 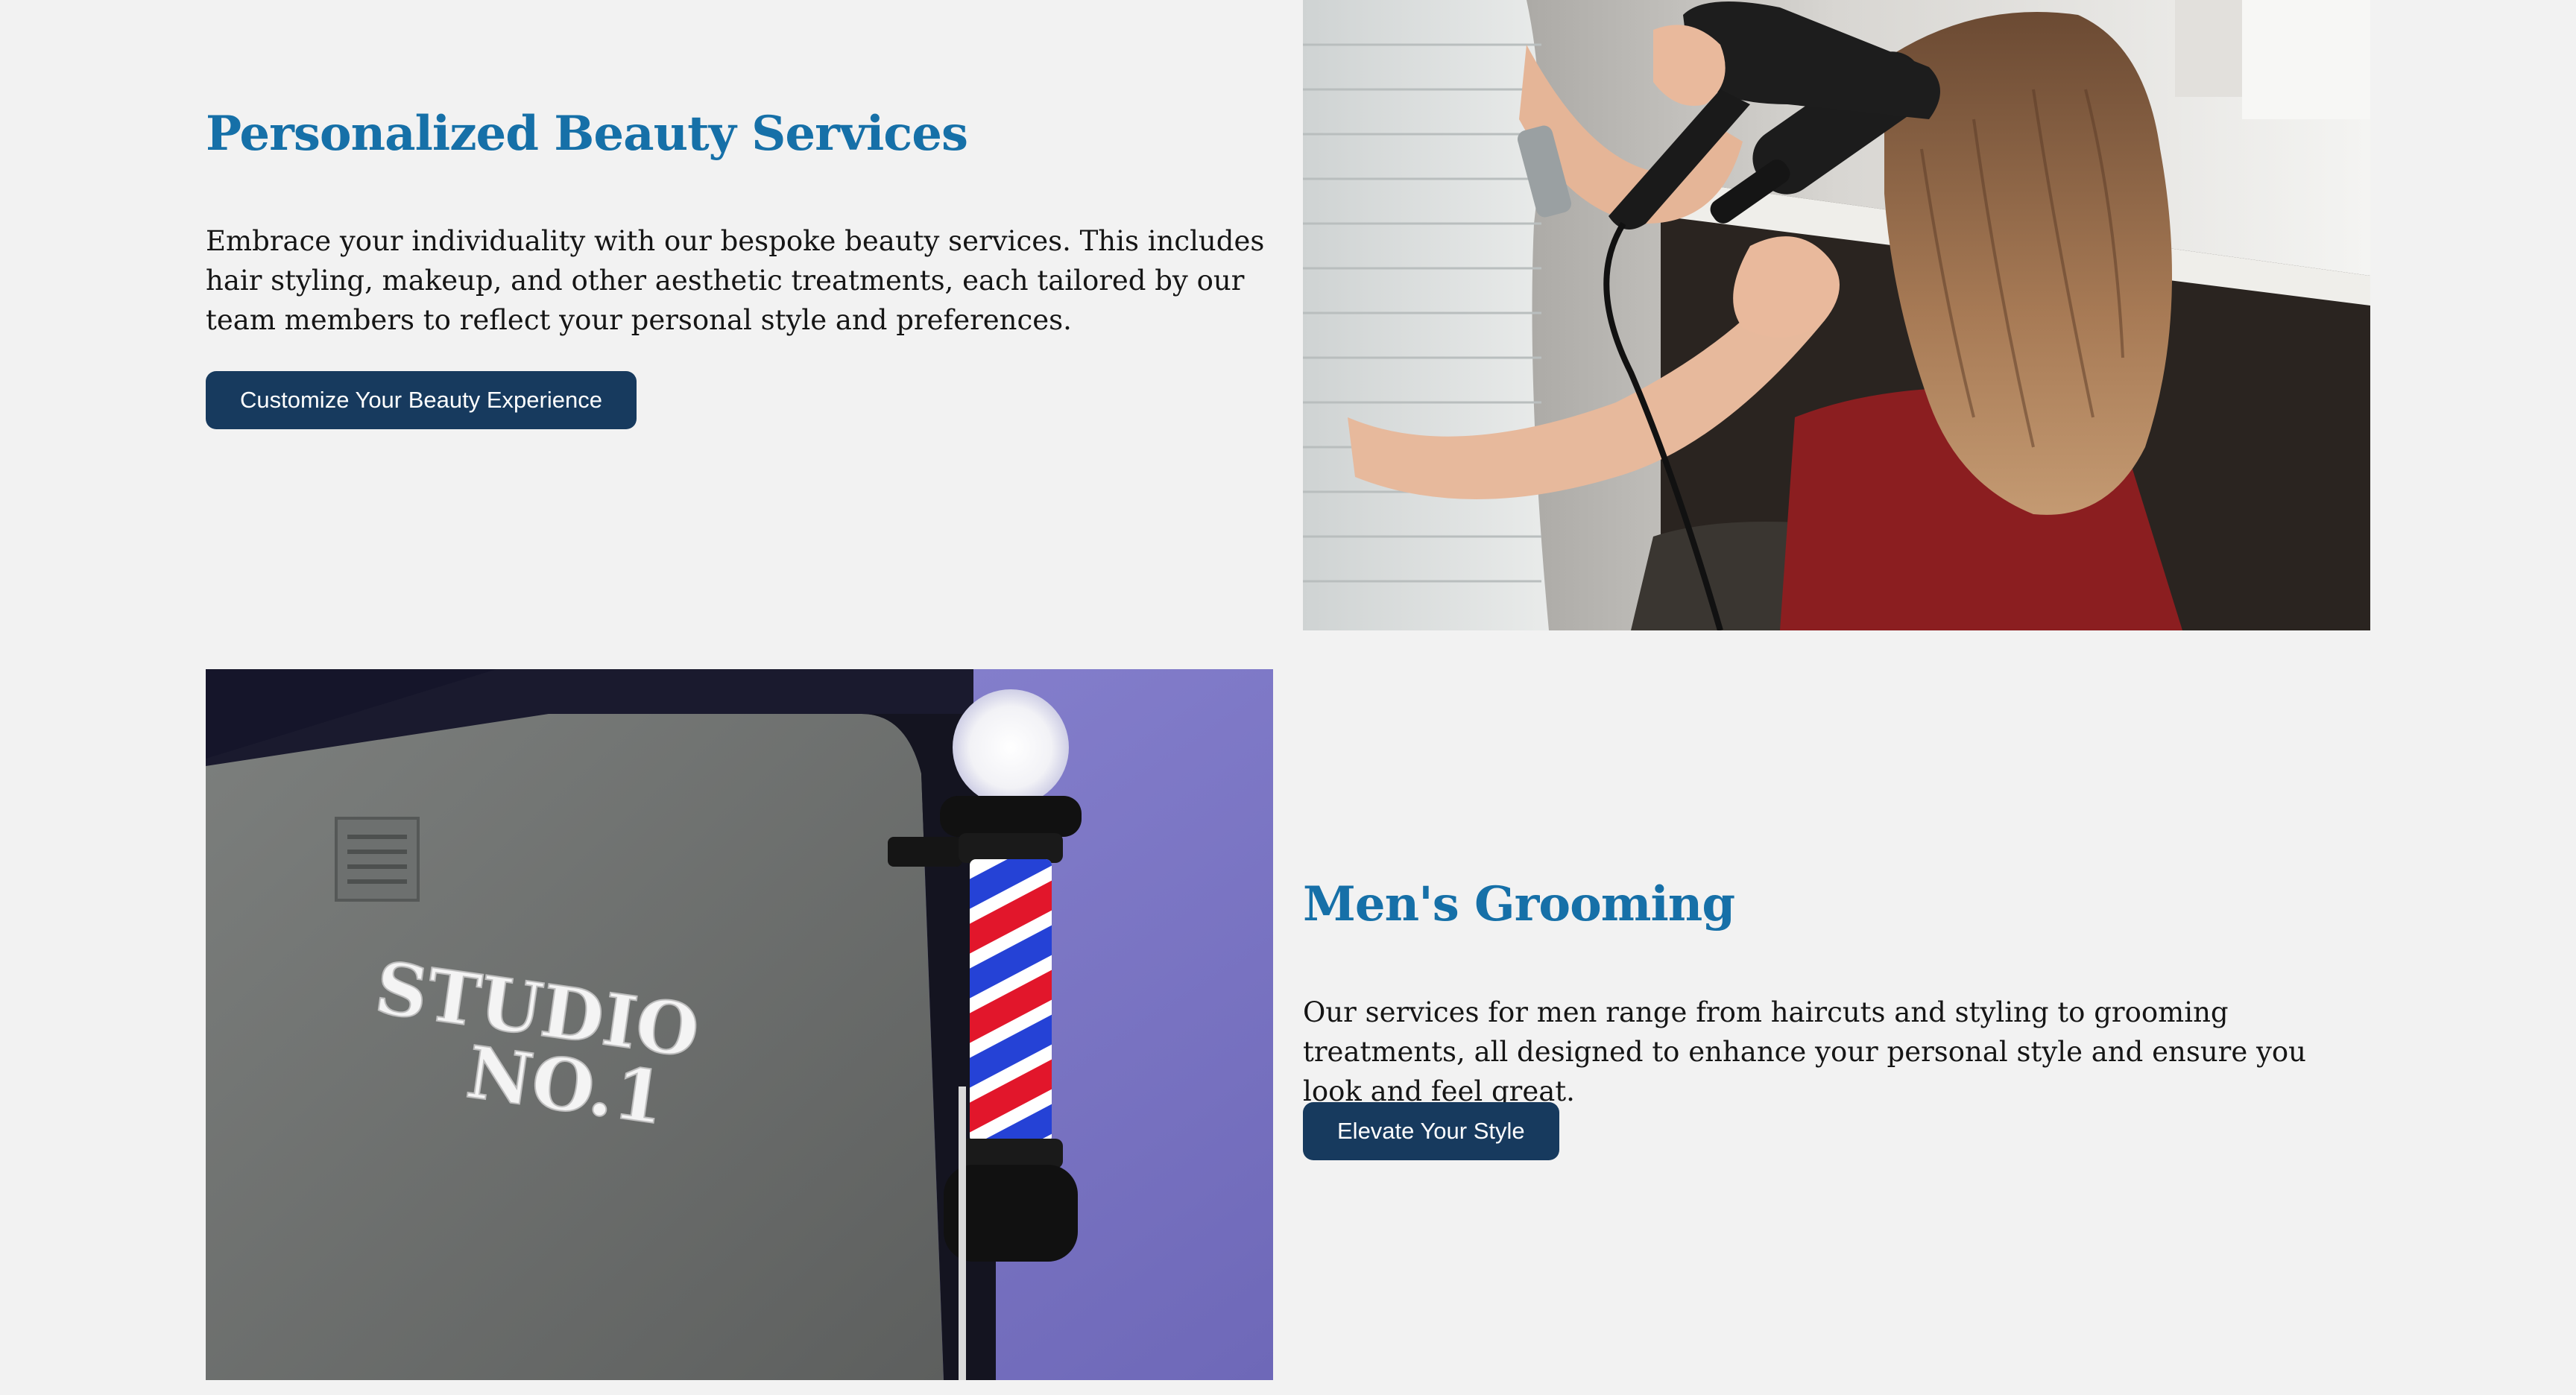 What do you see at coordinates (1519, 904) in the screenshot?
I see `mens-grooming-title: Men's Grooming` at bounding box center [1519, 904].